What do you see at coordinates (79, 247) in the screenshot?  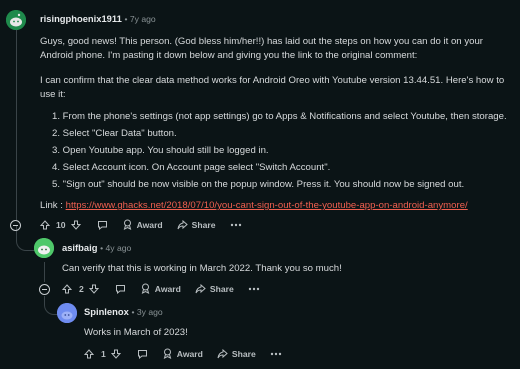 I see `username: asifbaig` at bounding box center [79, 247].